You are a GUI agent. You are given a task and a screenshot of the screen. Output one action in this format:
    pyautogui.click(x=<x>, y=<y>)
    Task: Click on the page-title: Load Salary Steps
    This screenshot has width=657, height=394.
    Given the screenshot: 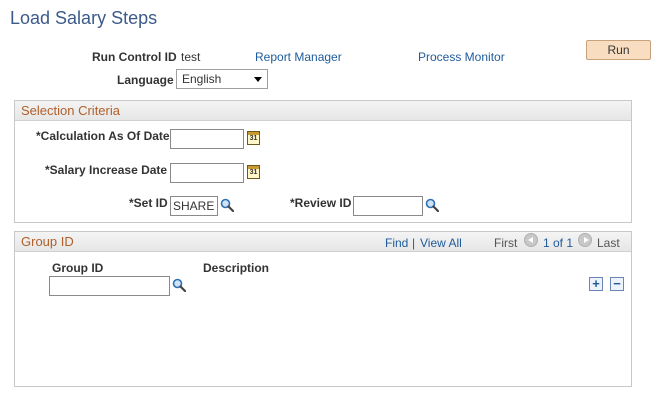 What is the action you would take?
    pyautogui.click(x=84, y=18)
    